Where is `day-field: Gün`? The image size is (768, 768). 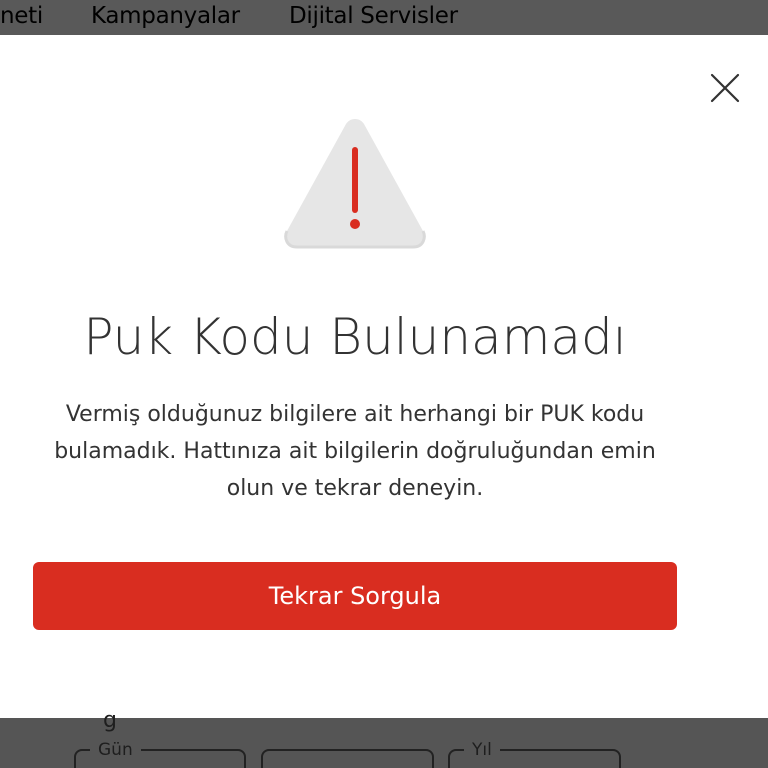 day-field: Gün is located at coordinates (160, 754).